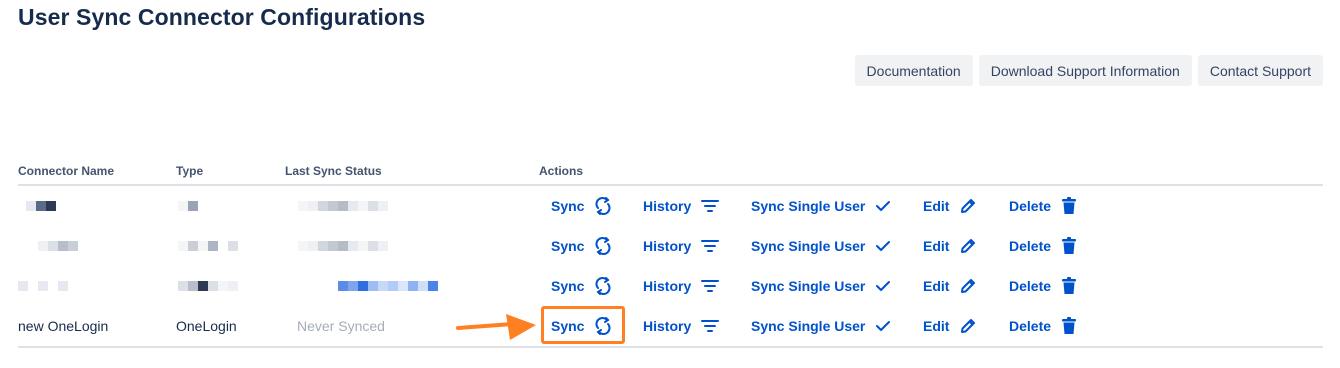  I want to click on column-header-connector-name: Connector Name, so click(66, 171).